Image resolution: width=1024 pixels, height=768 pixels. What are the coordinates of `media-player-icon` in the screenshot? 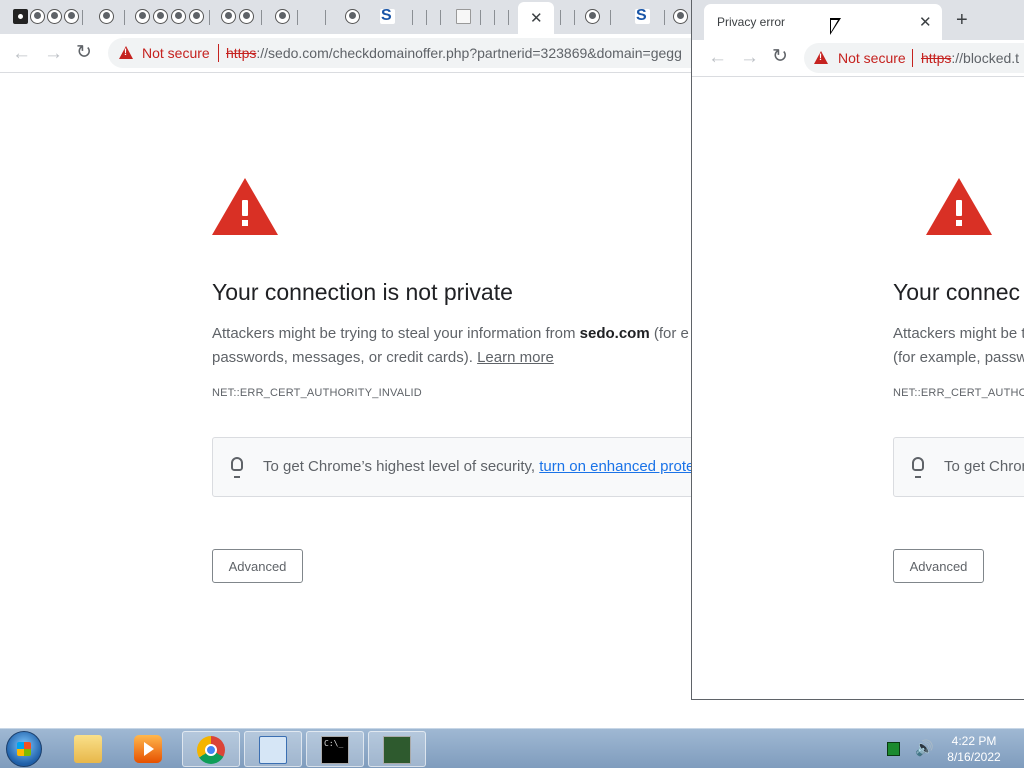 It's located at (148, 749).